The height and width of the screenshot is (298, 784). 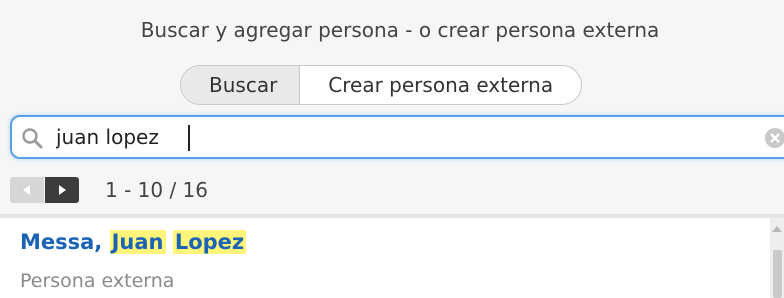 I want to click on page-range: 1 - 10 / 16, so click(x=157, y=190).